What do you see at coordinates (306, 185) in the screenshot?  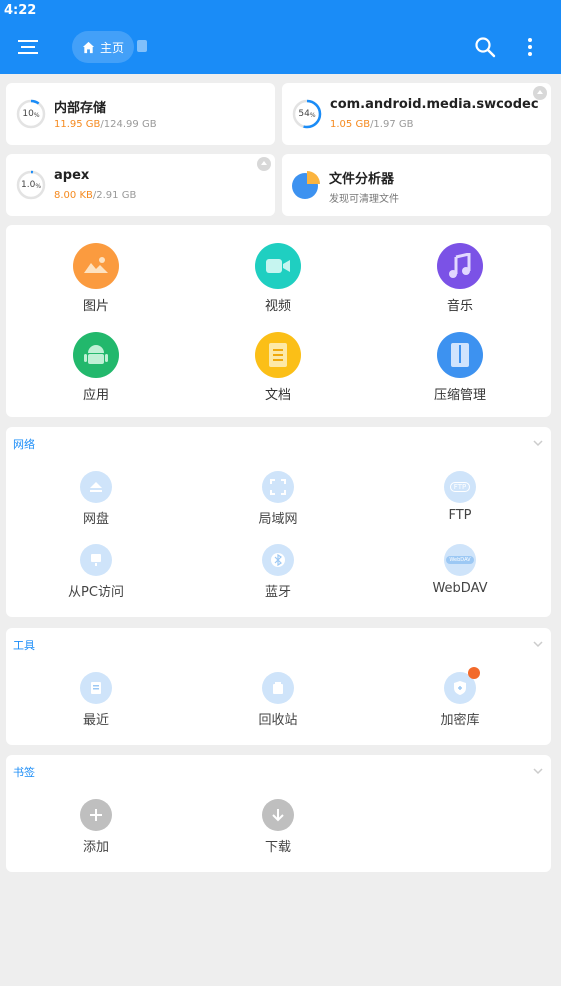 I see `pie-chart-icon` at bounding box center [306, 185].